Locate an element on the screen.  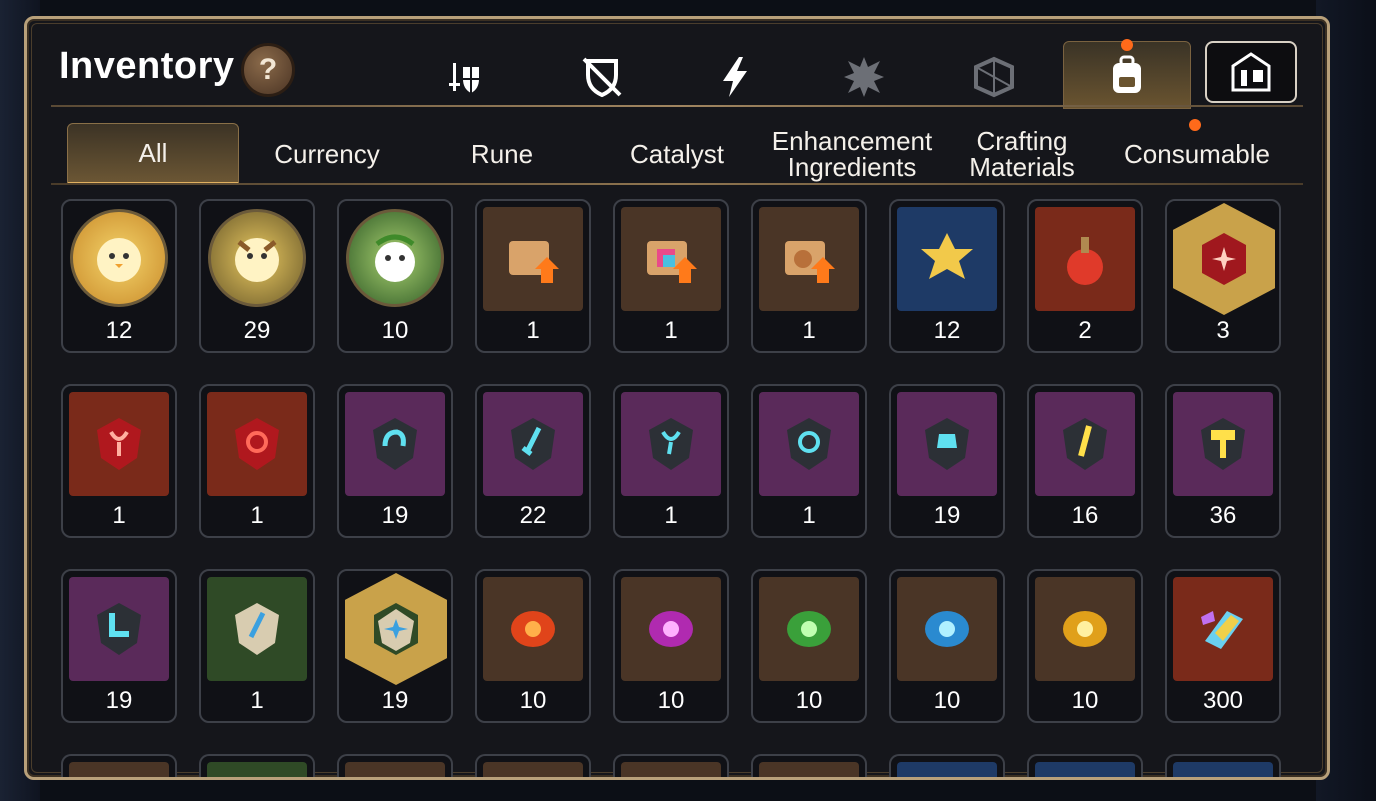
item-slot: 2 is located at coordinates (1085, 276).